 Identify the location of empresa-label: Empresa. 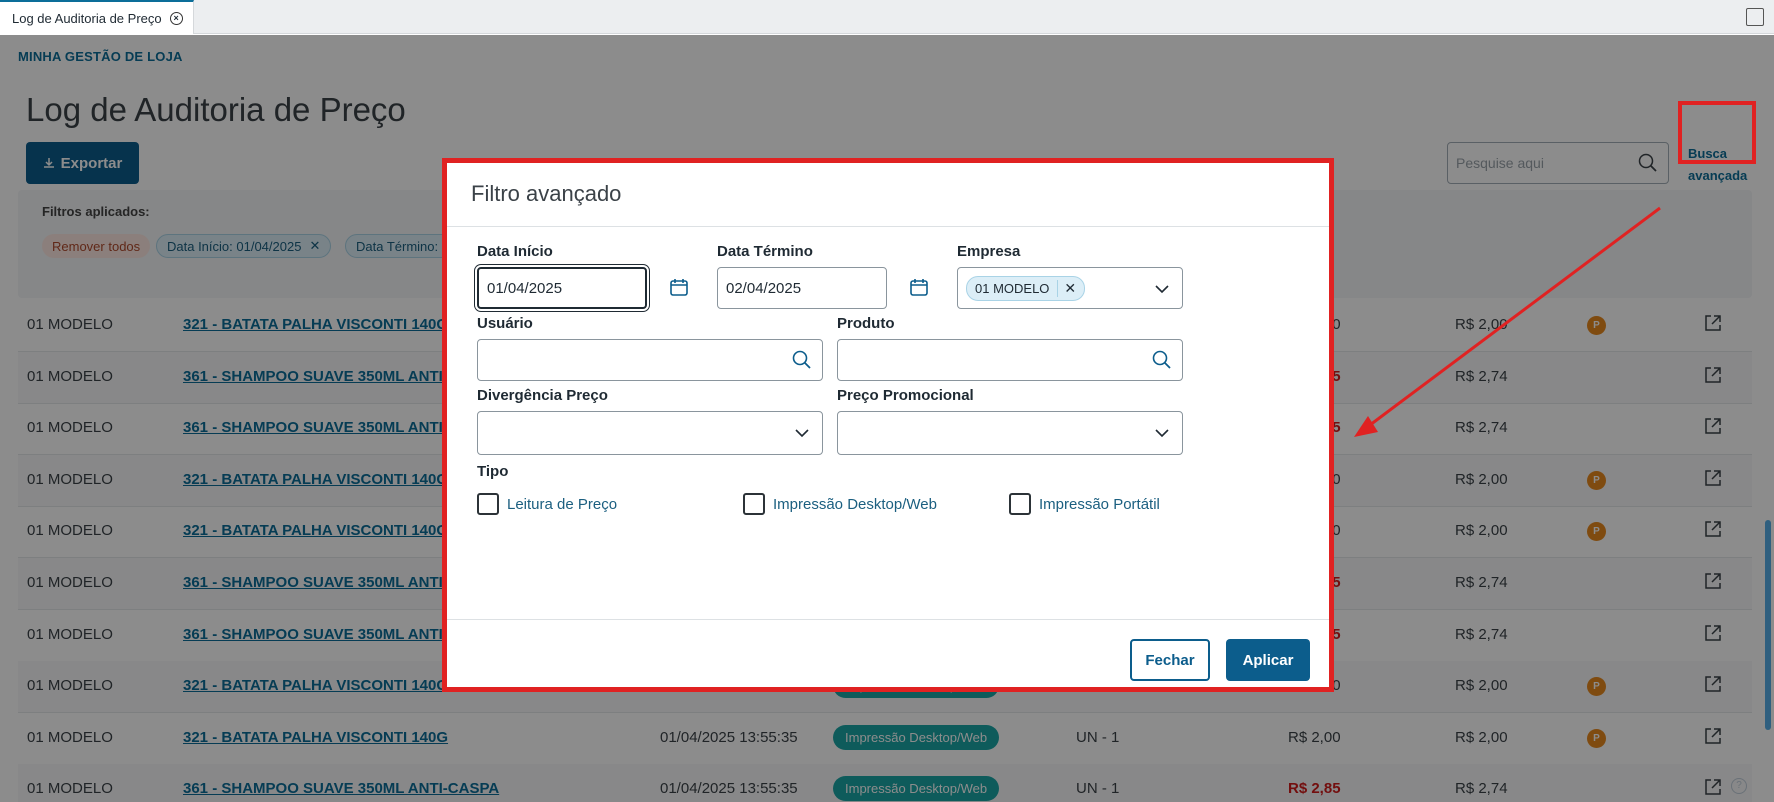
(989, 251).